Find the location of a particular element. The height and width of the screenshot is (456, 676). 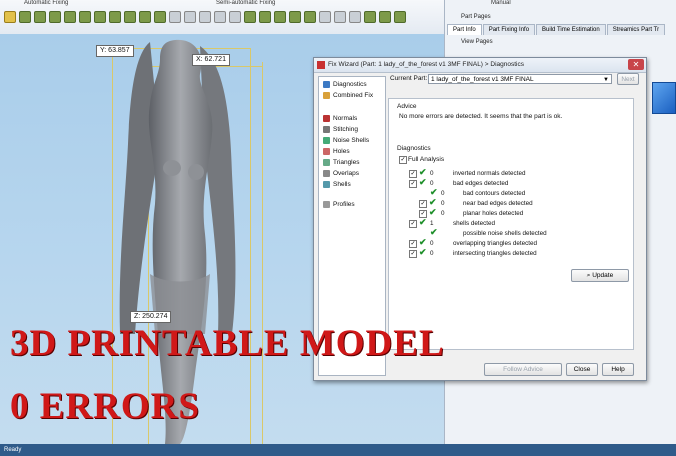

ribbon-group-semi-automatic: Semi-automatic Fixing is located at coordinates (246, 3).